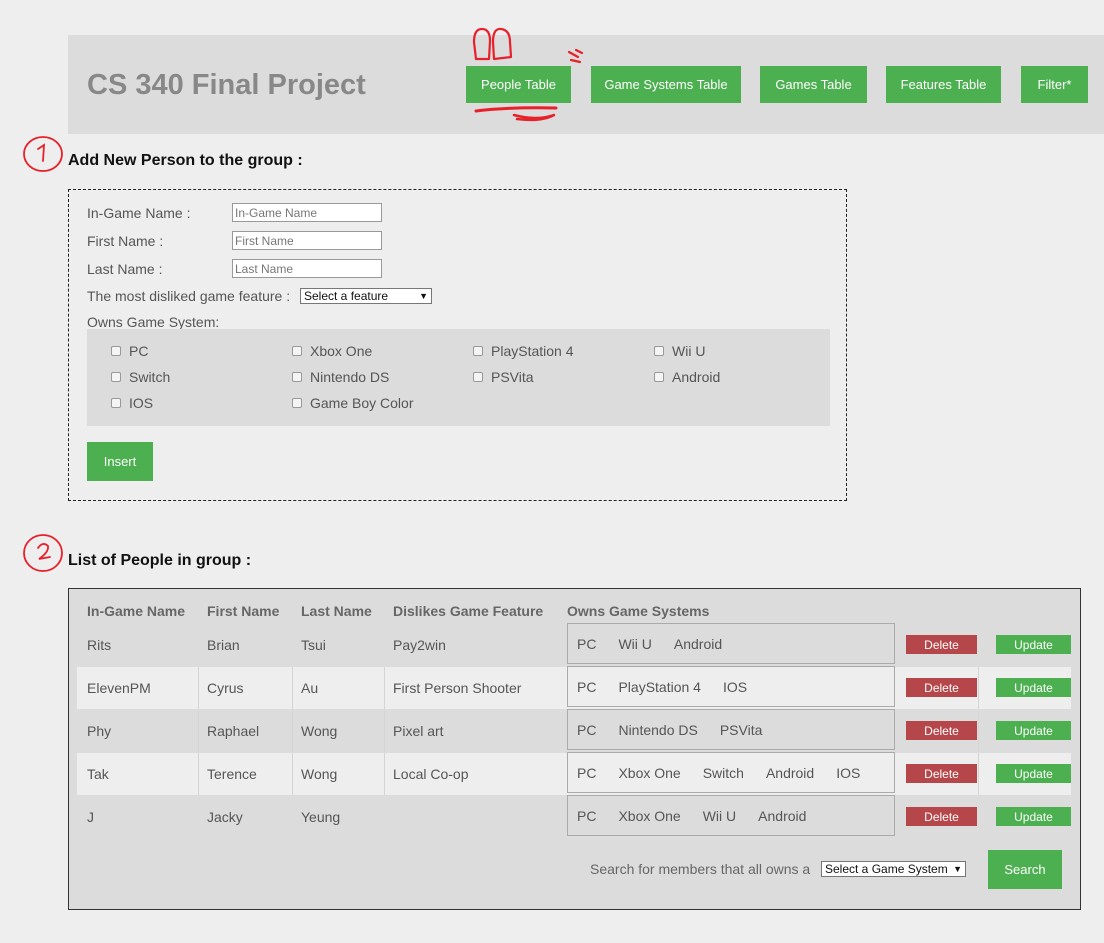  I want to click on owned-system: IOS, so click(848, 772).